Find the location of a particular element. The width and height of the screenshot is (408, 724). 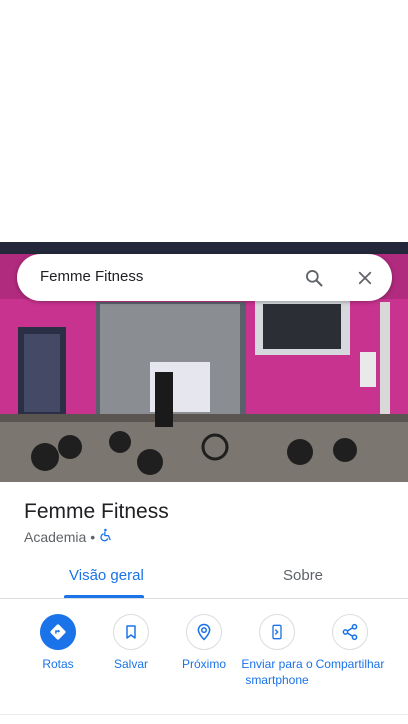

nearby-button: Próximo is located at coordinates (204, 643).